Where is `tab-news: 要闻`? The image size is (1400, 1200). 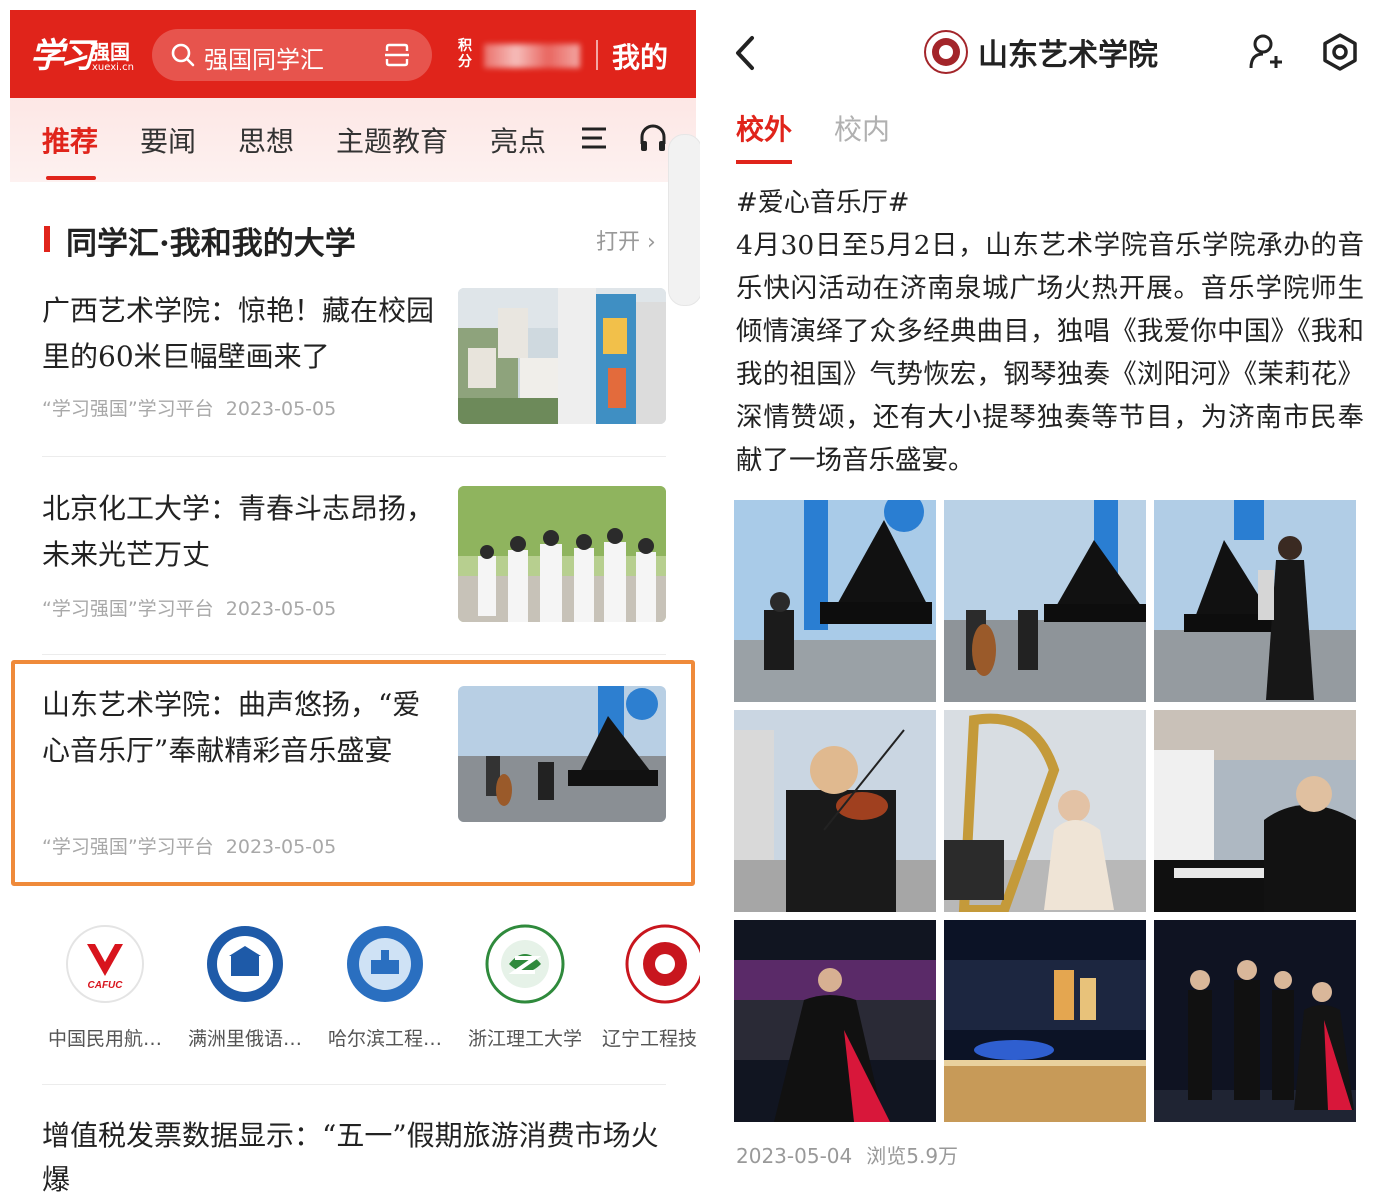 tab-news: 要闻 is located at coordinates (168, 140).